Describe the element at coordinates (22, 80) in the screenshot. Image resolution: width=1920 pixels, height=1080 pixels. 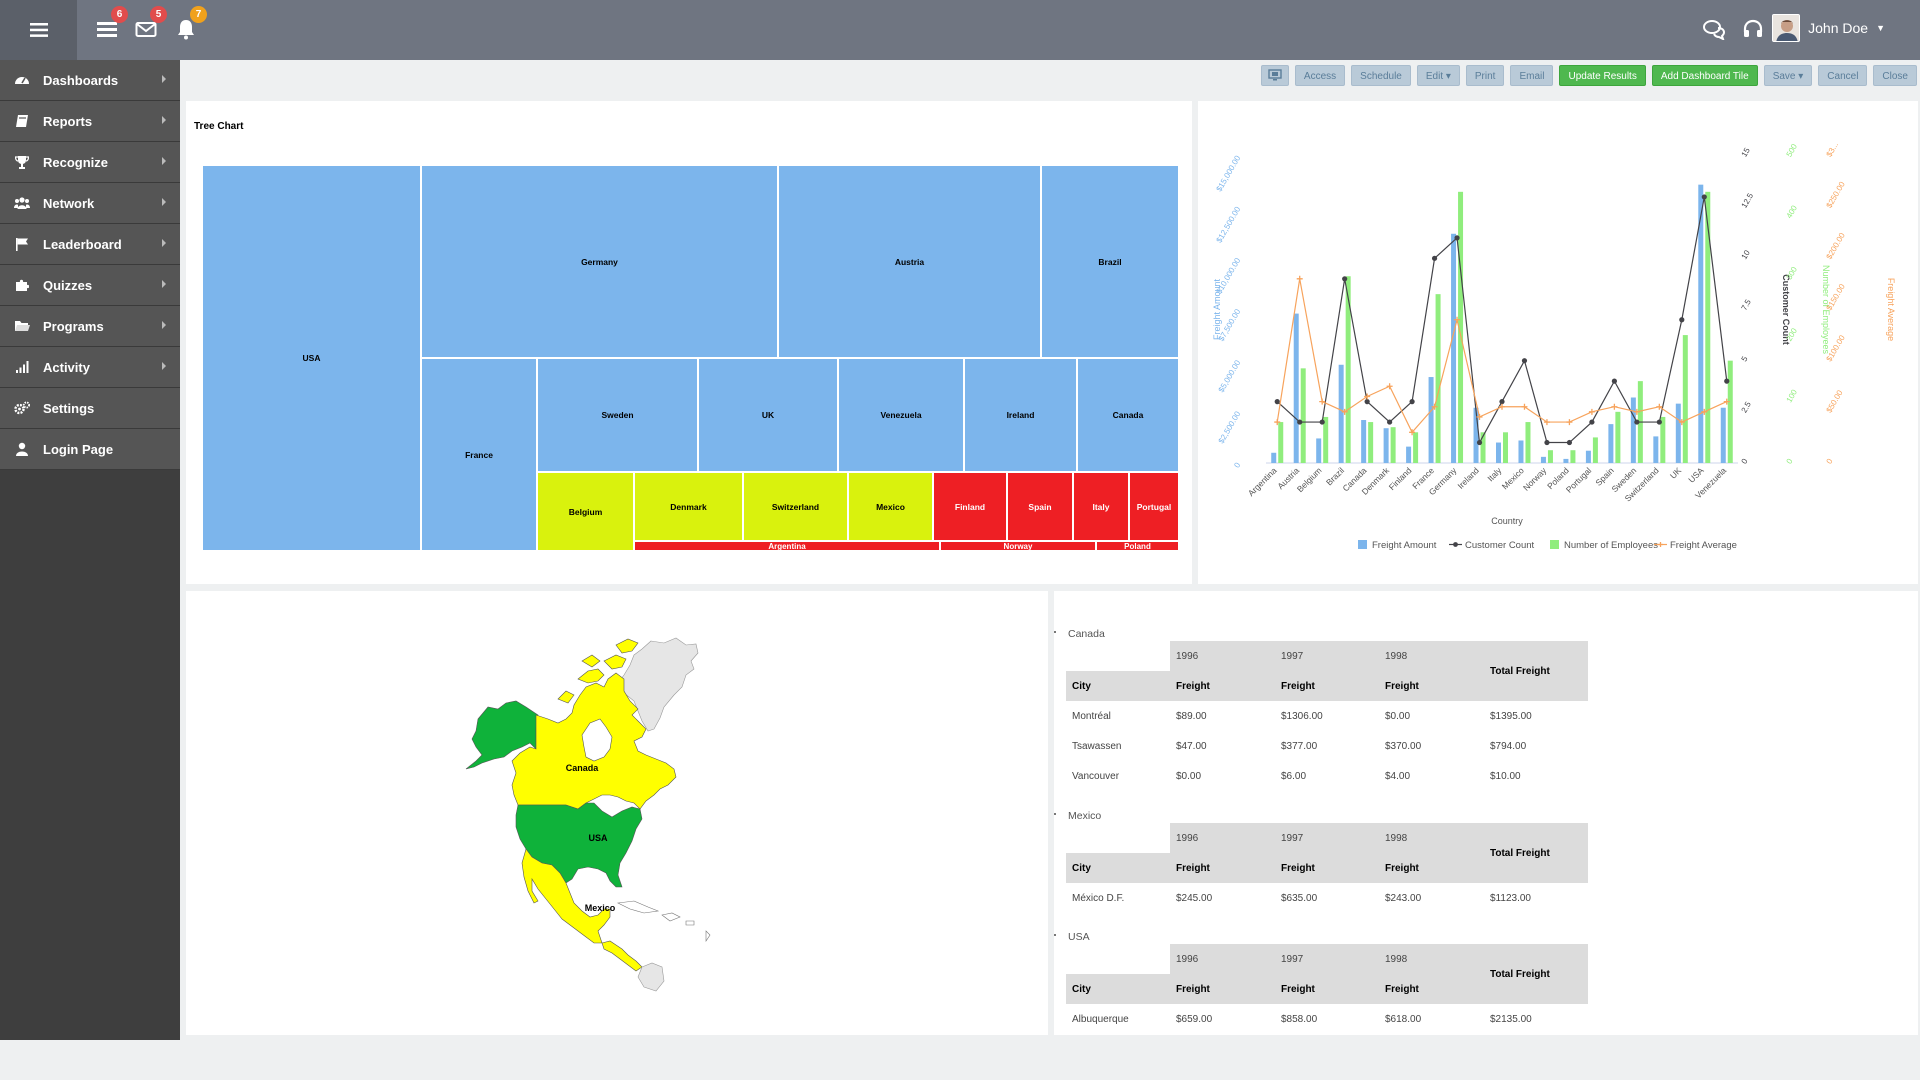
I see `dashboard-icon` at that location.